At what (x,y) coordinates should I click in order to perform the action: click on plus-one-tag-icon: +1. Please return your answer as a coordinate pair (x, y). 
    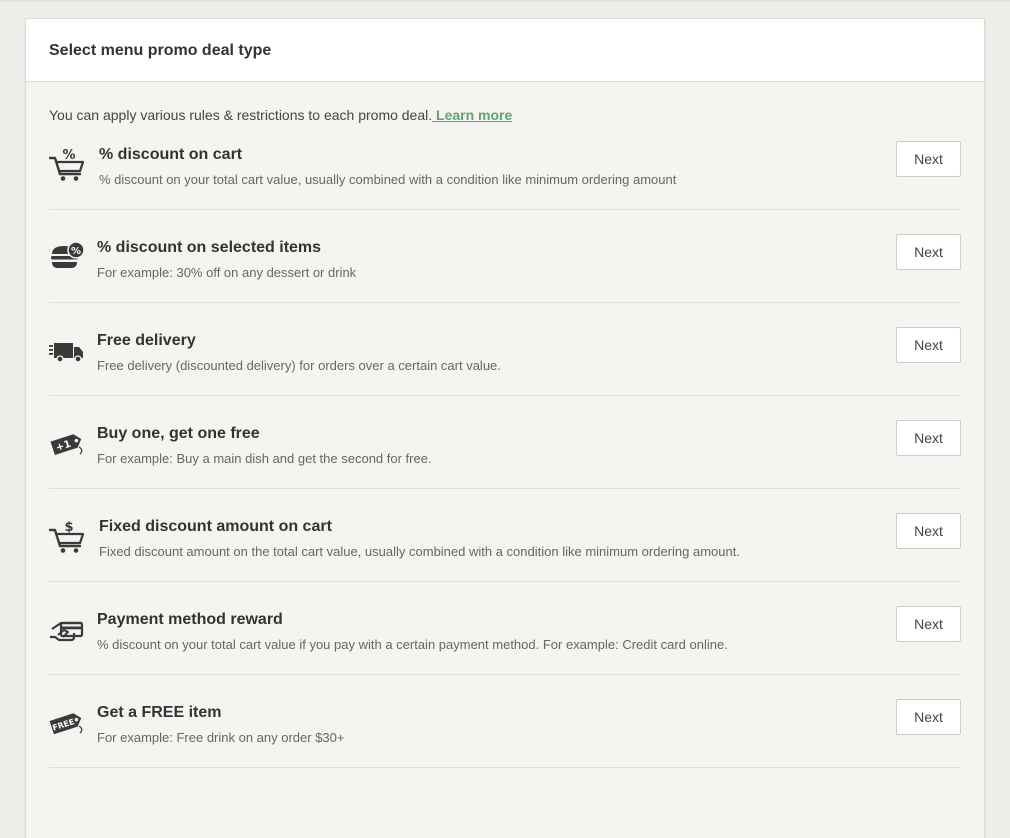
    Looking at the image, I should click on (66, 444).